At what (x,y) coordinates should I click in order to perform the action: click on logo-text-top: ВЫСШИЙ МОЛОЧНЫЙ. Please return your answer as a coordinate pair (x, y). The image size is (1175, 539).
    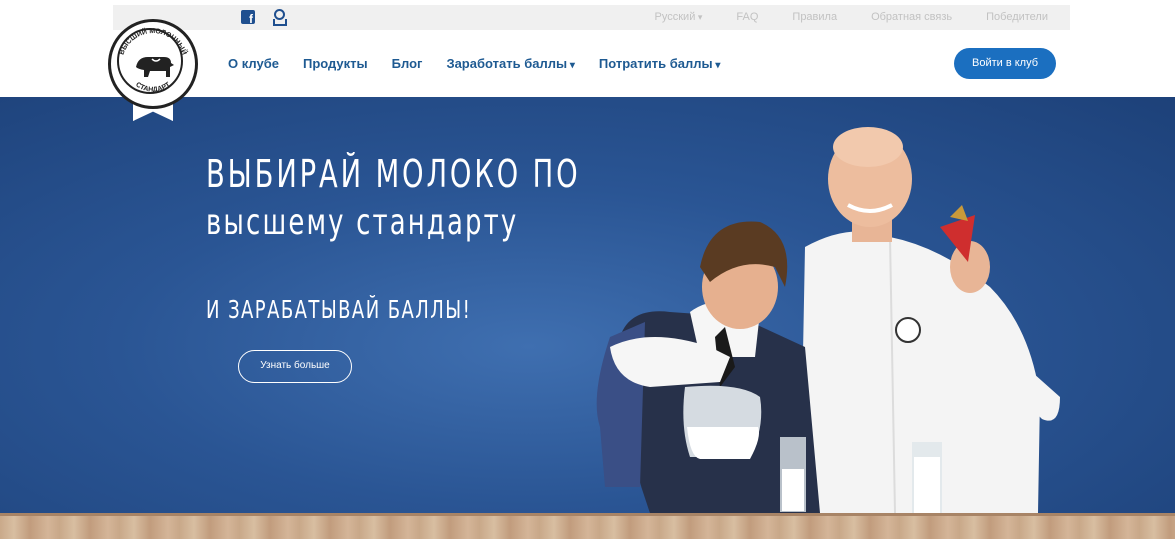
    Looking at the image, I should click on (154, 41).